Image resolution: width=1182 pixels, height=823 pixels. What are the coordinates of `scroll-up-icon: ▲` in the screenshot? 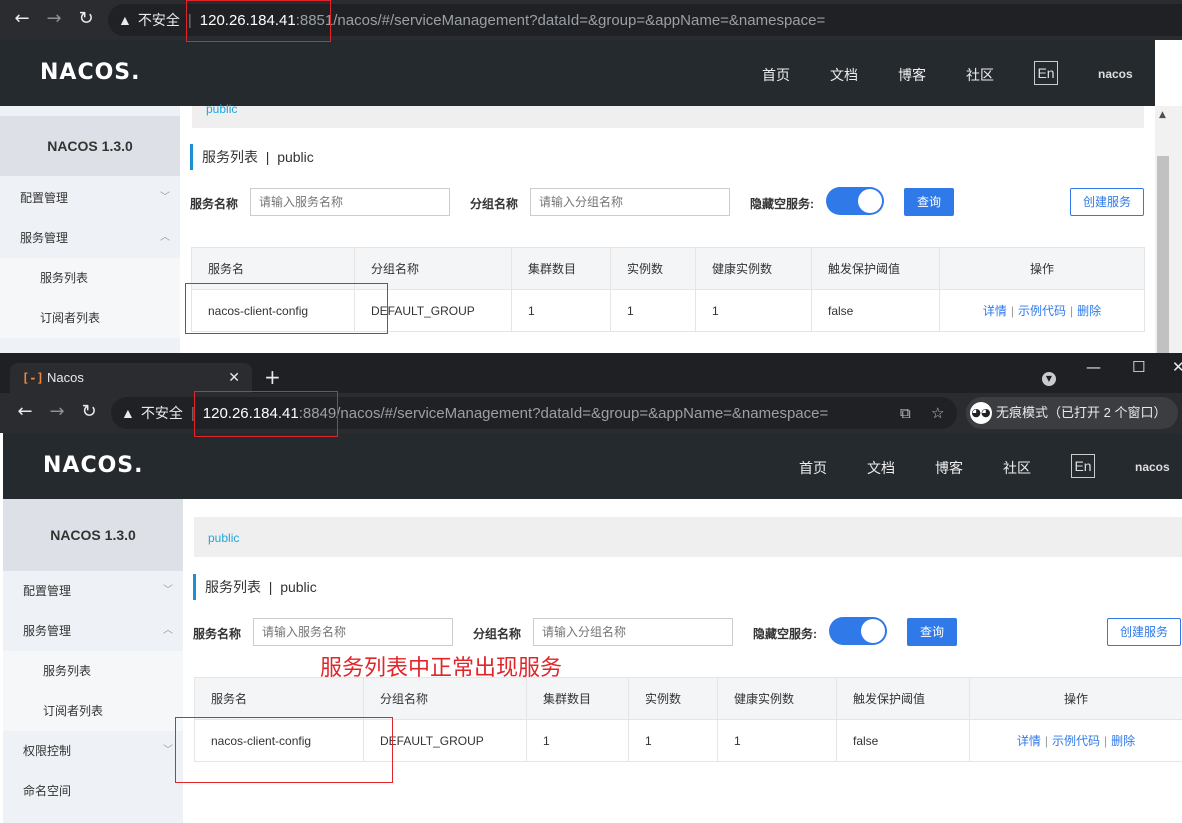 It's located at (1162, 115).